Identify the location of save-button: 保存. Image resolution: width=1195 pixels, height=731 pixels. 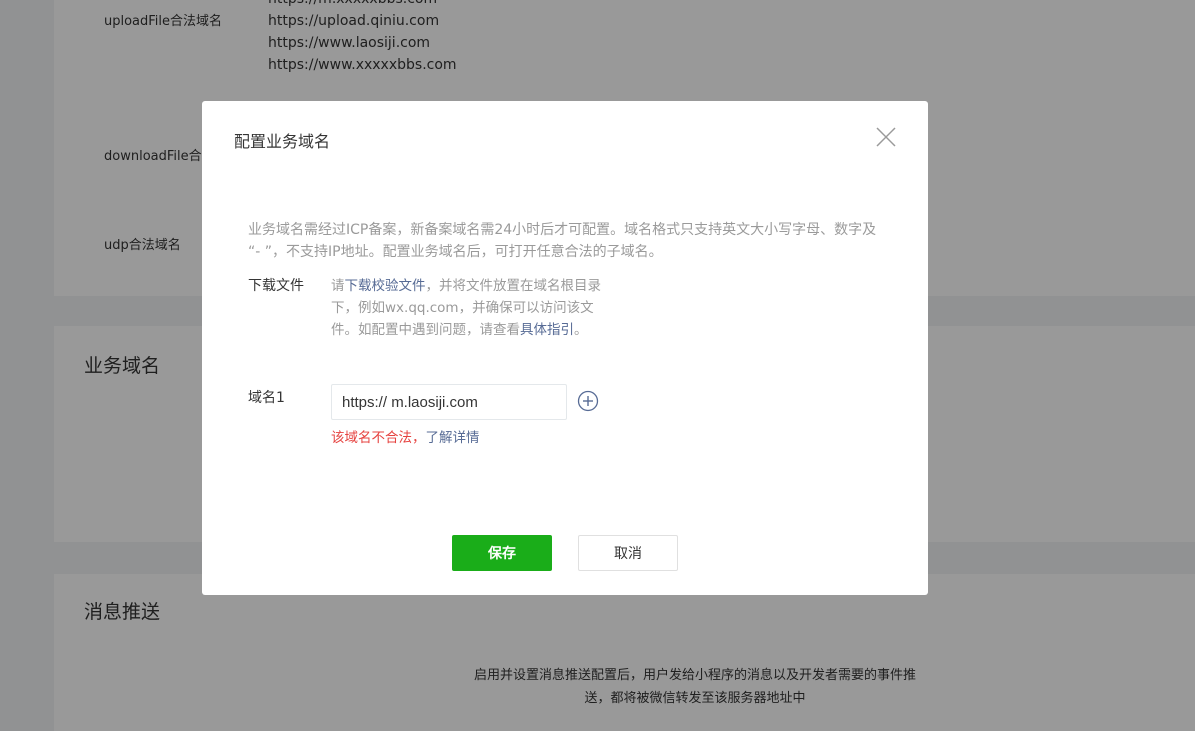
(502, 553).